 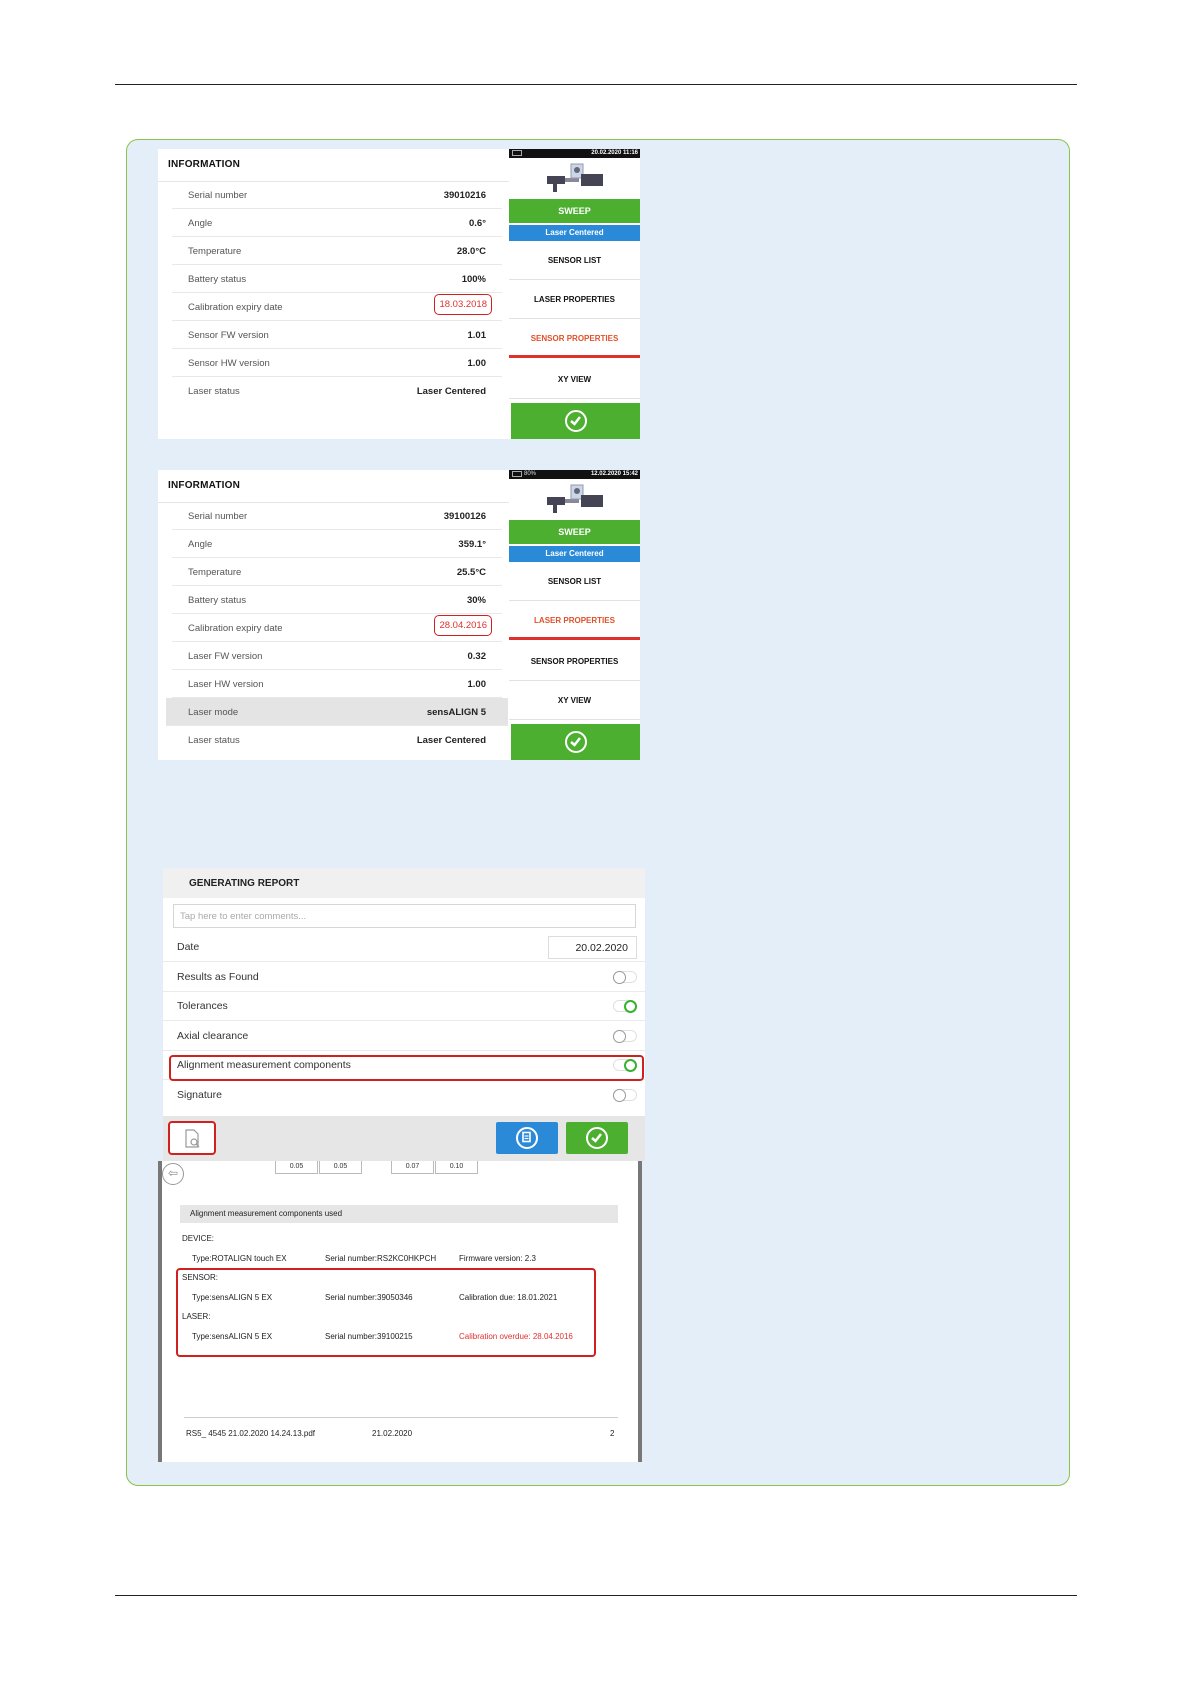 What do you see at coordinates (229, 363) in the screenshot?
I see `info-label: Sensor HW version` at bounding box center [229, 363].